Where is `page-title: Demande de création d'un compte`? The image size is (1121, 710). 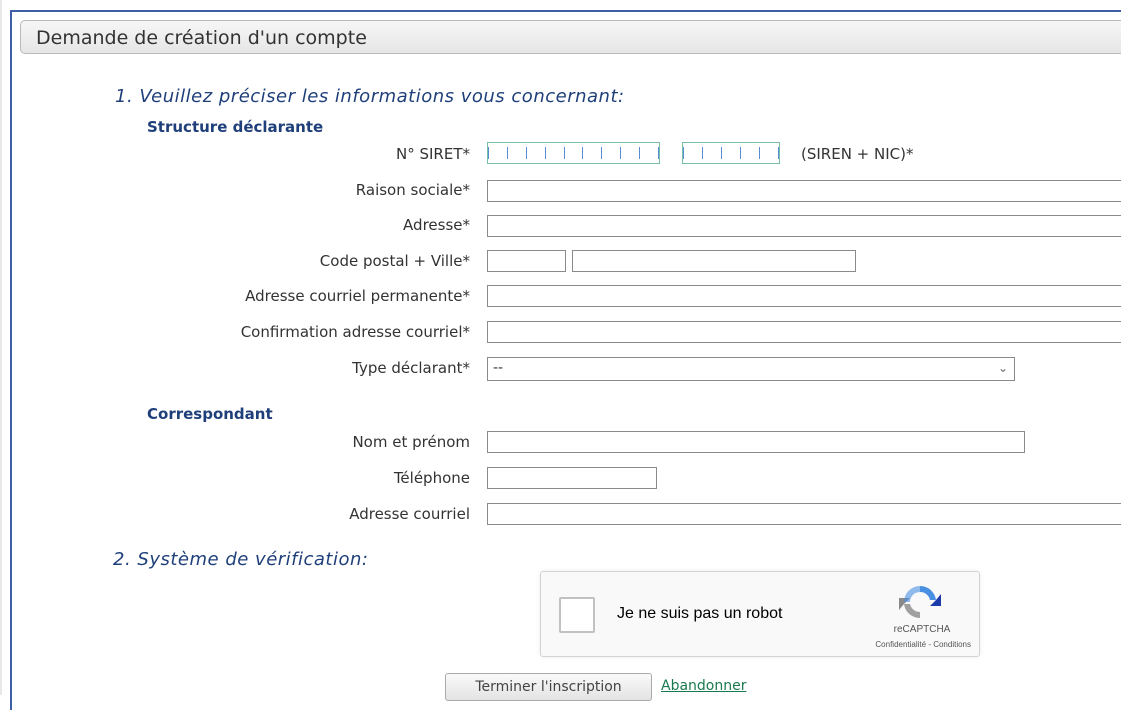 page-title: Demande de création d'un compte is located at coordinates (201, 38).